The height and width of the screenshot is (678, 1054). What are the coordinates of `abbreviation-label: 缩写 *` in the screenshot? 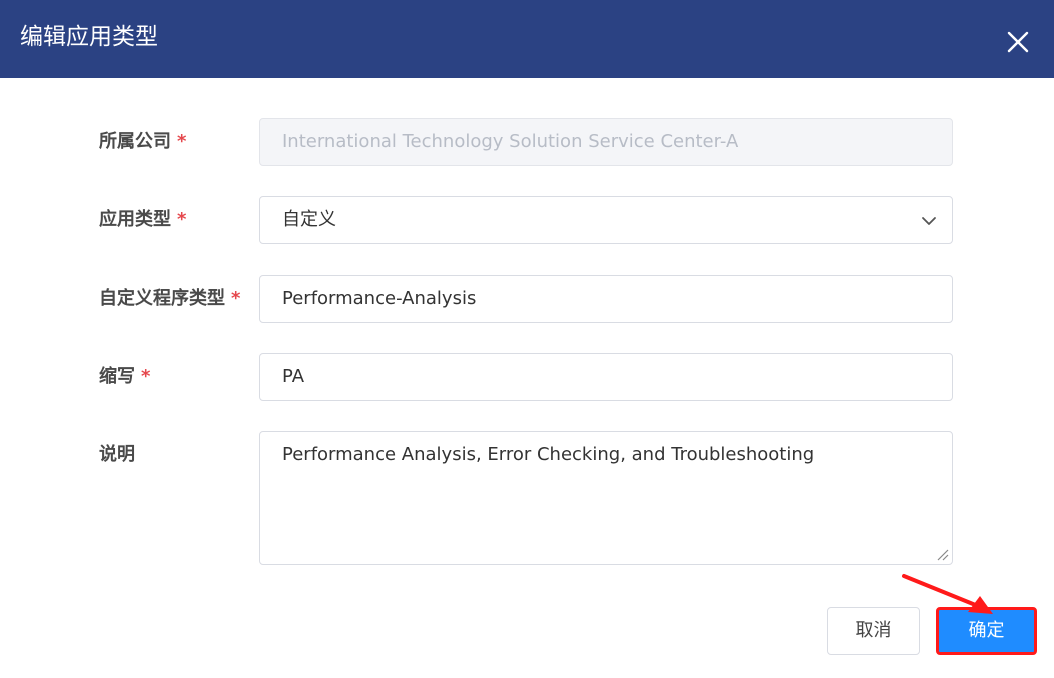 It's located at (124, 377).